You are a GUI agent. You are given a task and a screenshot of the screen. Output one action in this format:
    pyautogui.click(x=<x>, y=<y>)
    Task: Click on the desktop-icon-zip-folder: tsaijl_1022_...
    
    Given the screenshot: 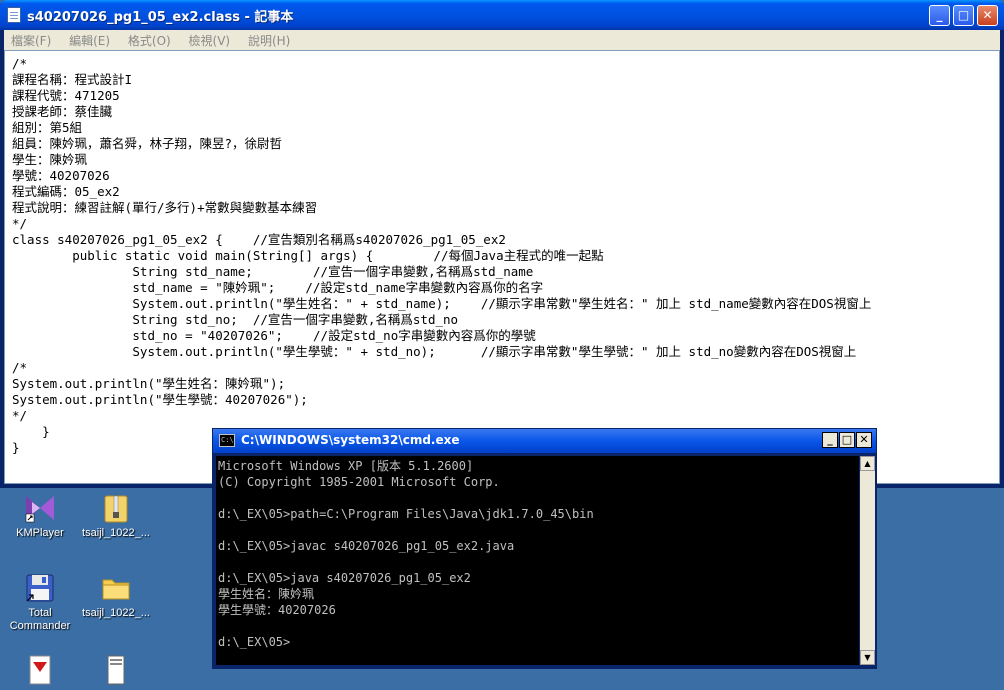 What is the action you would take?
    pyautogui.click(x=116, y=516)
    